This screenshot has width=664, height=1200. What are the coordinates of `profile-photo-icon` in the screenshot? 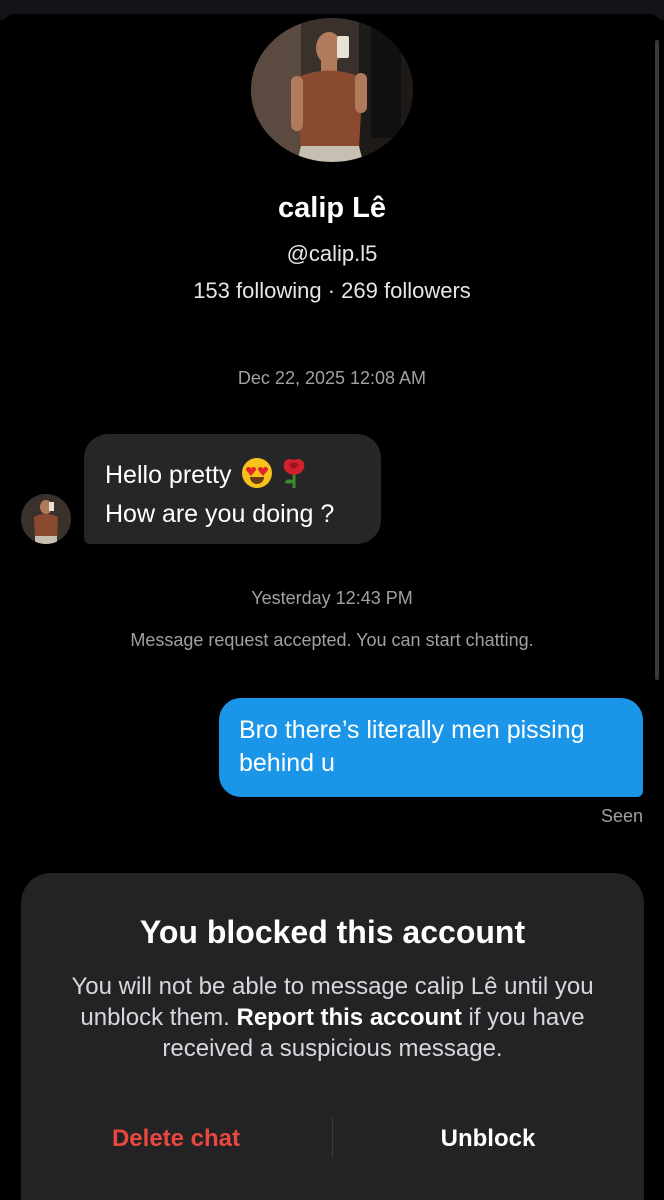 It's located at (332, 90).